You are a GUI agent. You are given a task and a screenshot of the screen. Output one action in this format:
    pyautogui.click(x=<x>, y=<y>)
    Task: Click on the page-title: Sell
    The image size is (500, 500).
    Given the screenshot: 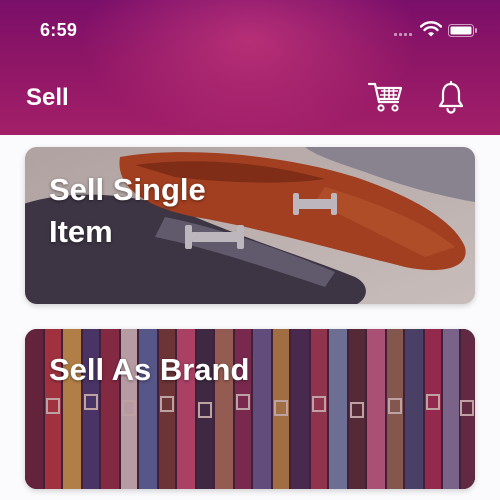 What is the action you would take?
    pyautogui.click(x=47, y=97)
    